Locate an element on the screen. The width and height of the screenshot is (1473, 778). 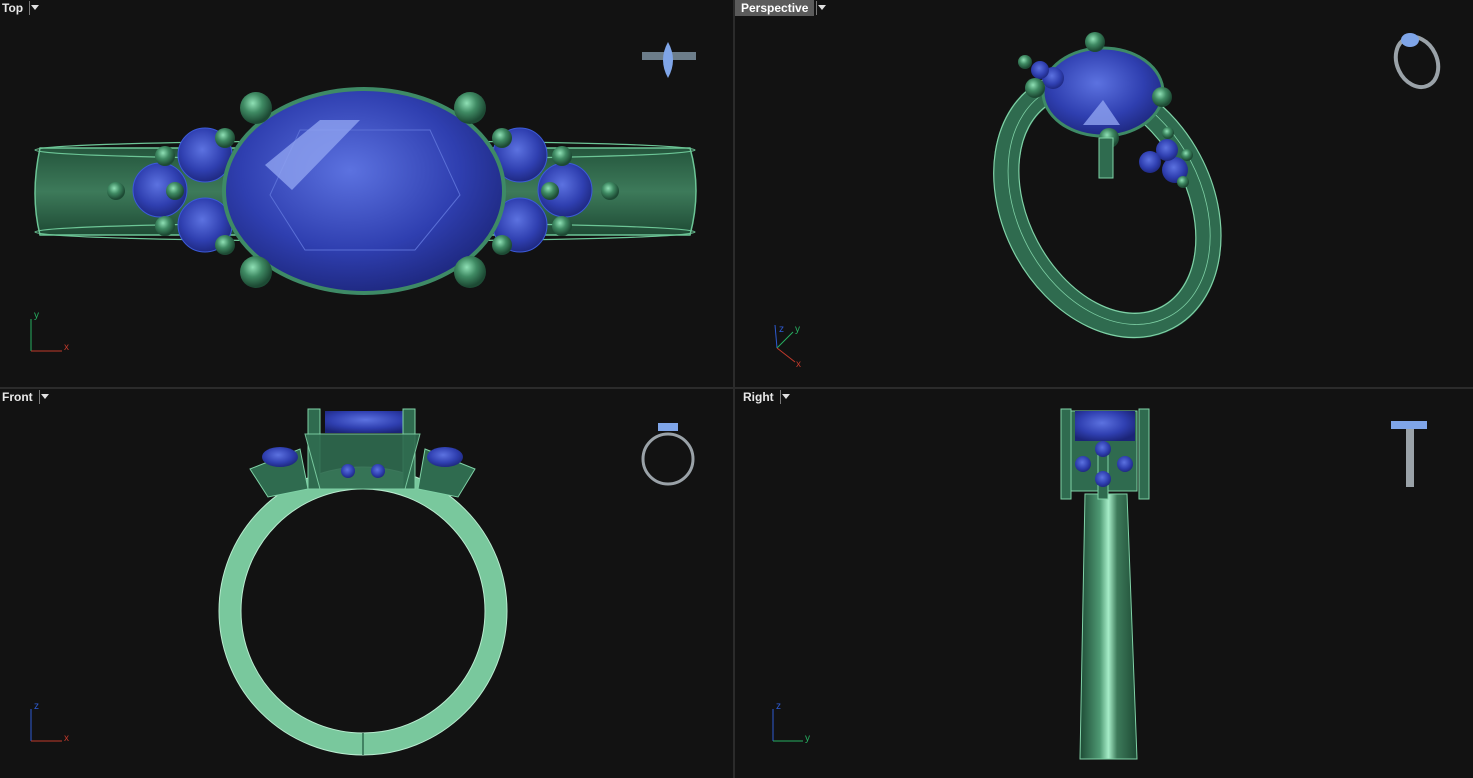
right-view-ring-render is located at coordinates (1105, 584).